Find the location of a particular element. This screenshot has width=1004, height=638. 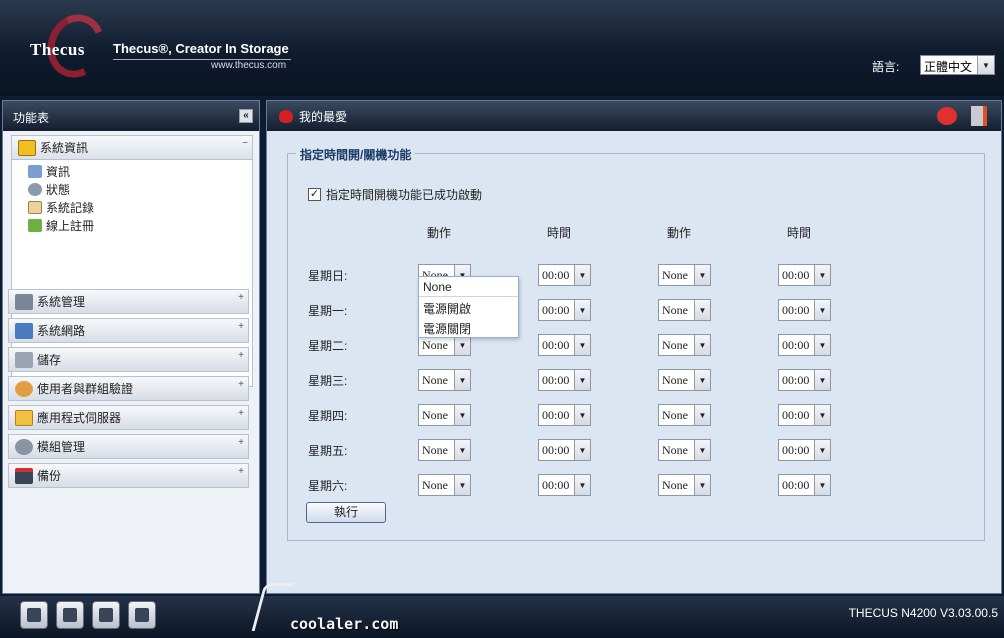

tools-icon is located at coordinates (24, 301).